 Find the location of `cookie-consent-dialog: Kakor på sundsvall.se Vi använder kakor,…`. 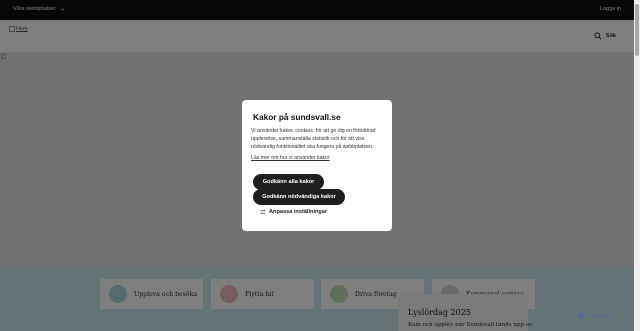

cookie-consent-dialog: Kakor på sundsvall.se Vi använder kakor,… is located at coordinates (317, 165).